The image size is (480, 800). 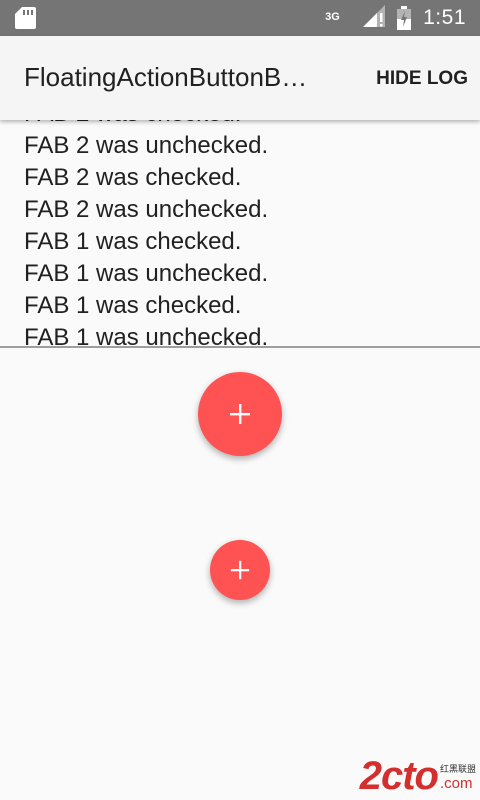 I want to click on log-divider, so click(x=240, y=347).